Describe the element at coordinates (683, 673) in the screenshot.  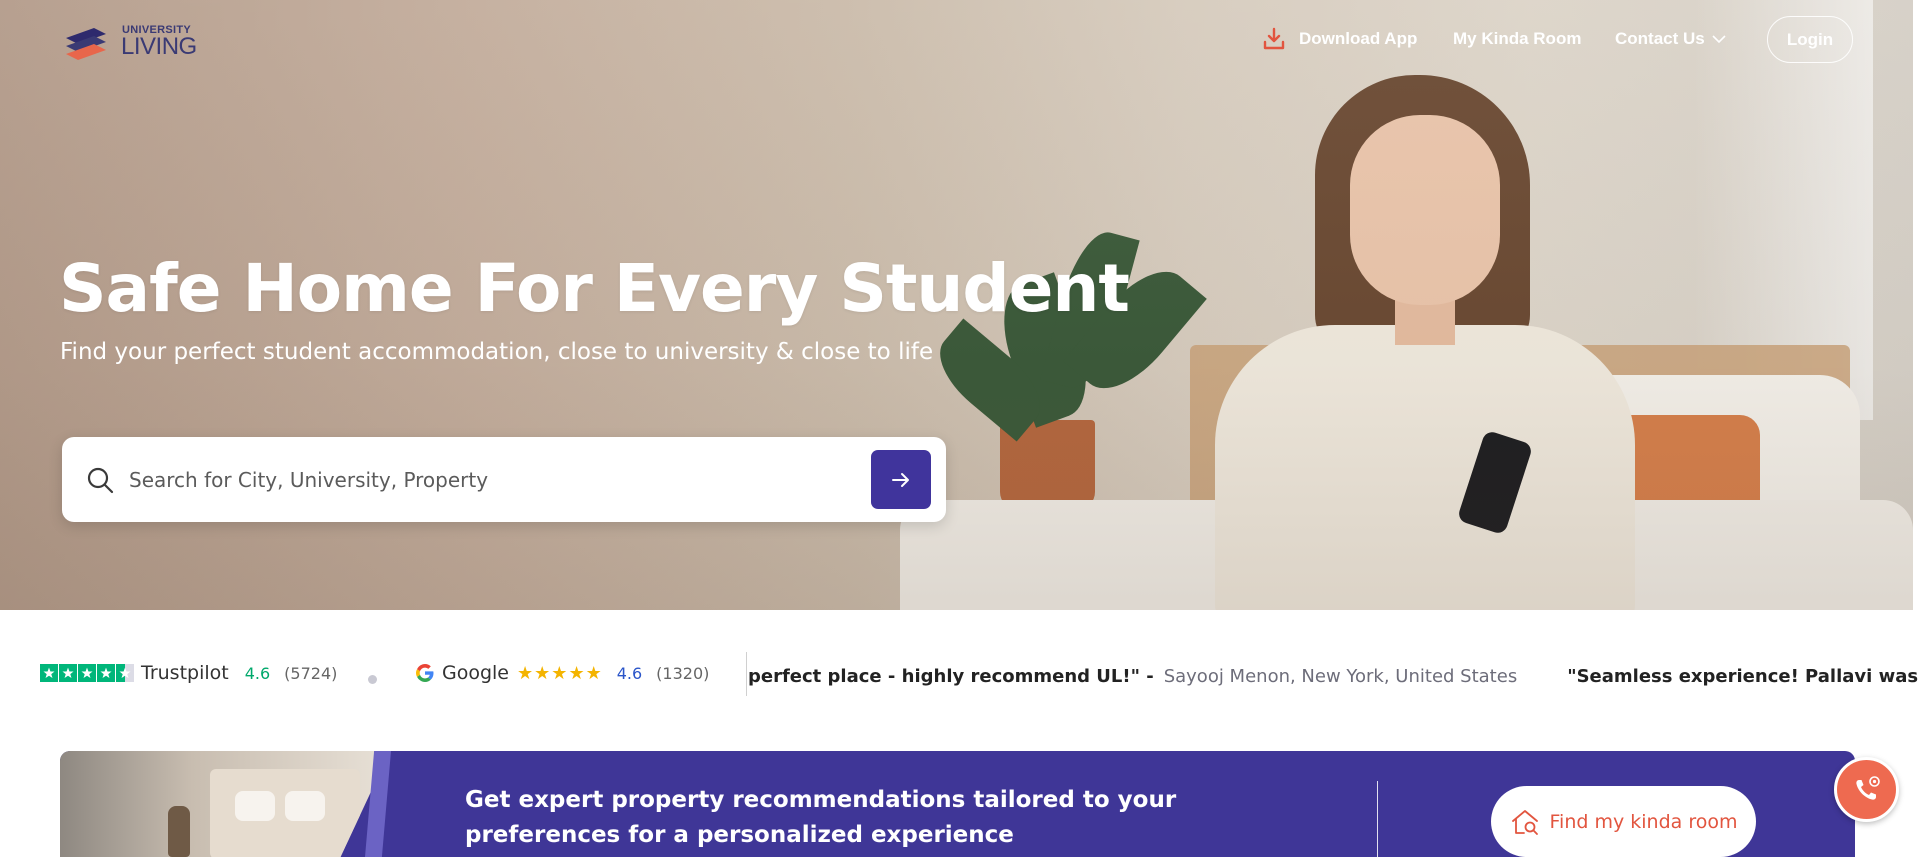
I see `google-count: (1320)` at that location.